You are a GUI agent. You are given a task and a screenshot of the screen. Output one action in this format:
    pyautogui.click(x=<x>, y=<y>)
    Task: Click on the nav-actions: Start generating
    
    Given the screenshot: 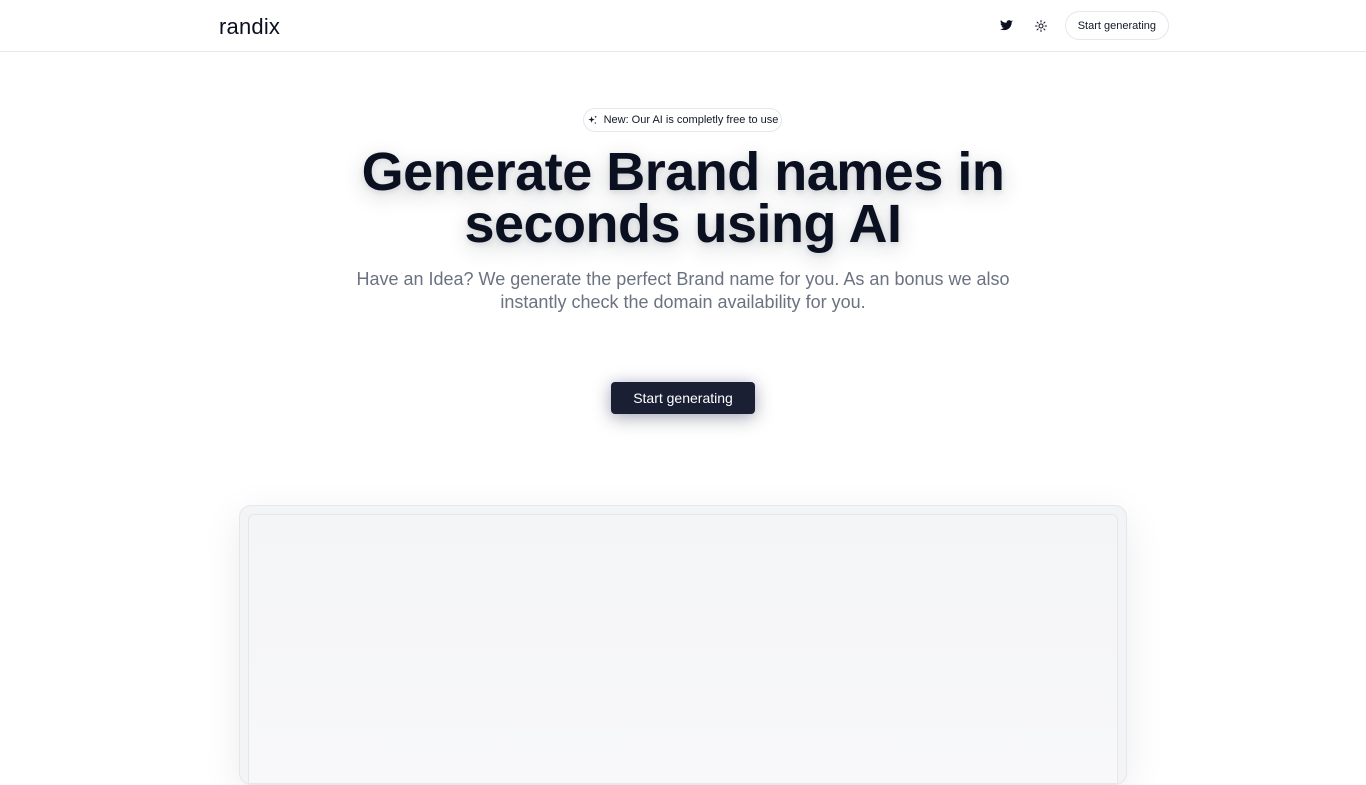 What is the action you would take?
    pyautogui.click(x=1083, y=25)
    